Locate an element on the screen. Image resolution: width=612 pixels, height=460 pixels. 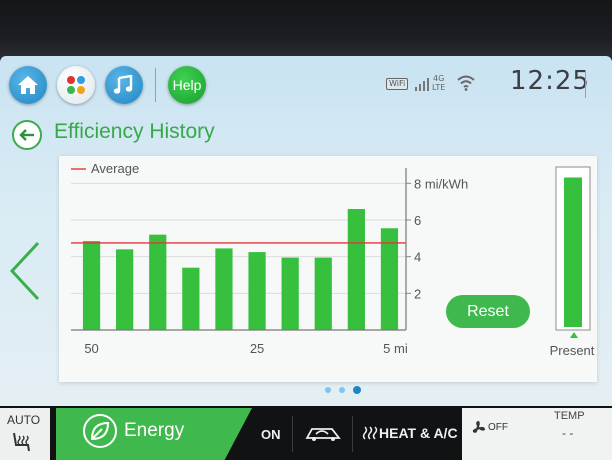
apps-button is located at coordinates (76, 85).